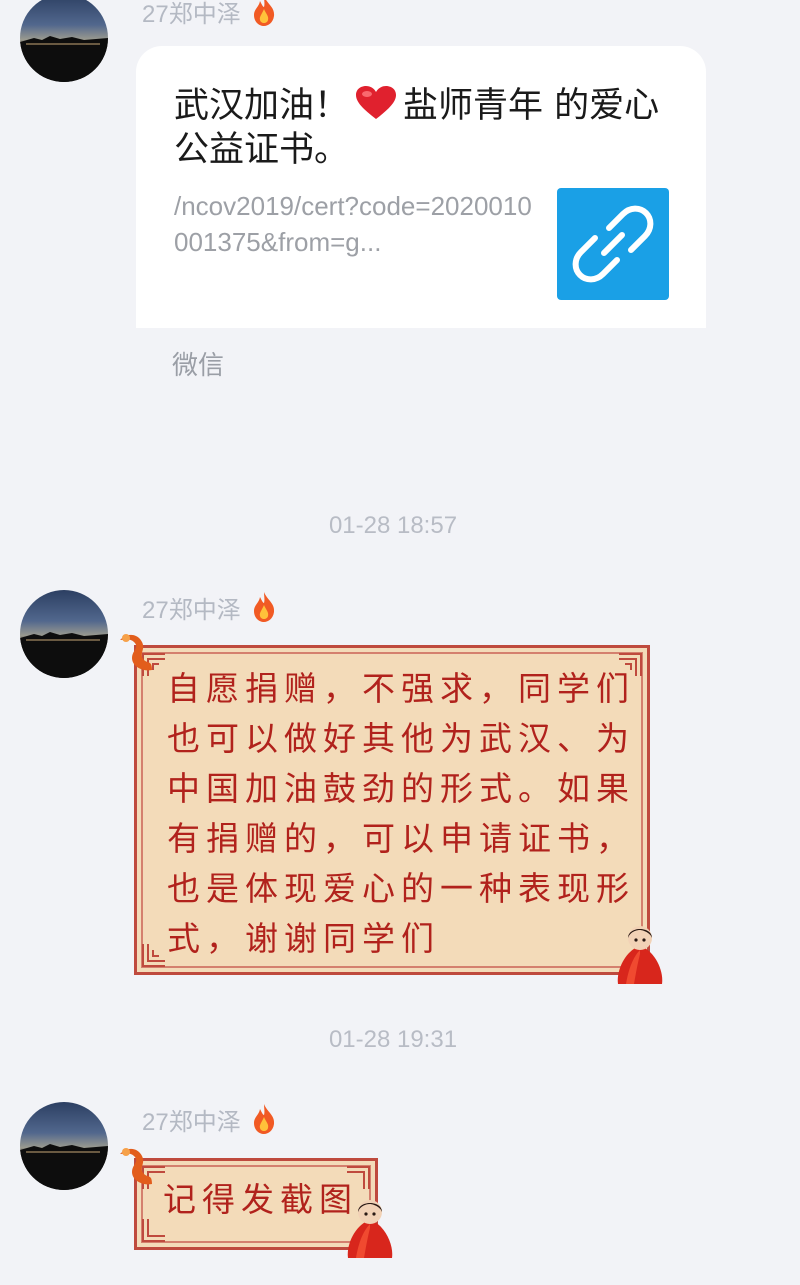 Image resolution: width=800 pixels, height=1285 pixels. I want to click on link-icon, so click(613, 244).